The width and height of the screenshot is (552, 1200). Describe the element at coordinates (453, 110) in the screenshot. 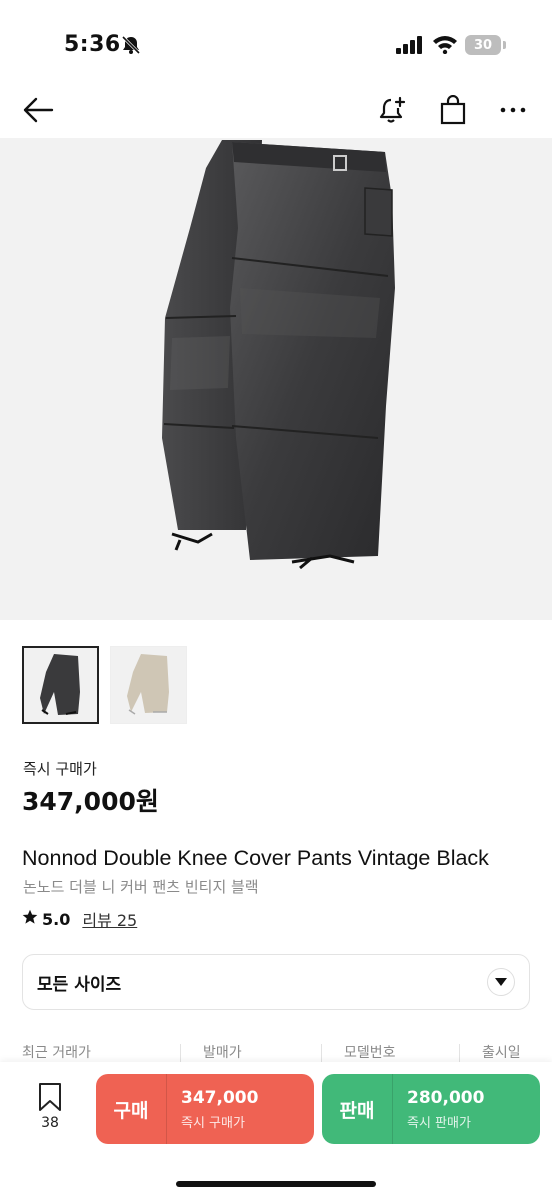

I see `shopping-bag-icon` at that location.